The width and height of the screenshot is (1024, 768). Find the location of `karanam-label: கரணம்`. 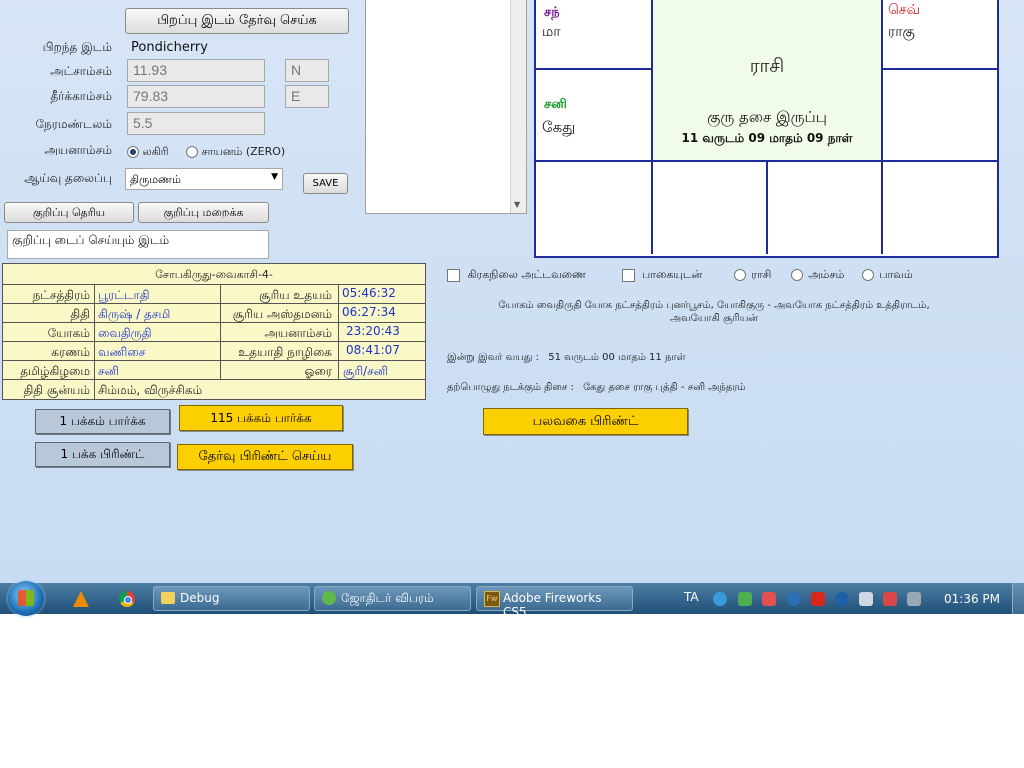

karanam-label: கரணம் is located at coordinates (70, 352).